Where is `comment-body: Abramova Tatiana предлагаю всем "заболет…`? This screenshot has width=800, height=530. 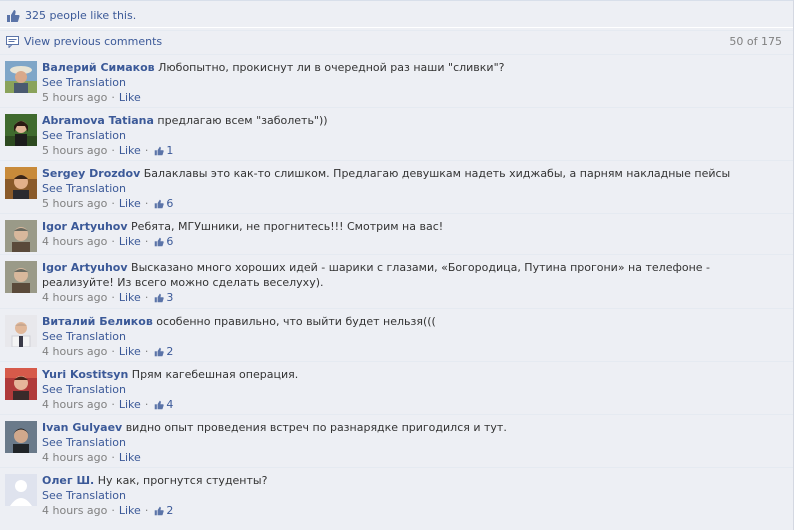
comment-body: Abramova Tatiana предлагаю всем "заболет… is located at coordinates (413, 135).